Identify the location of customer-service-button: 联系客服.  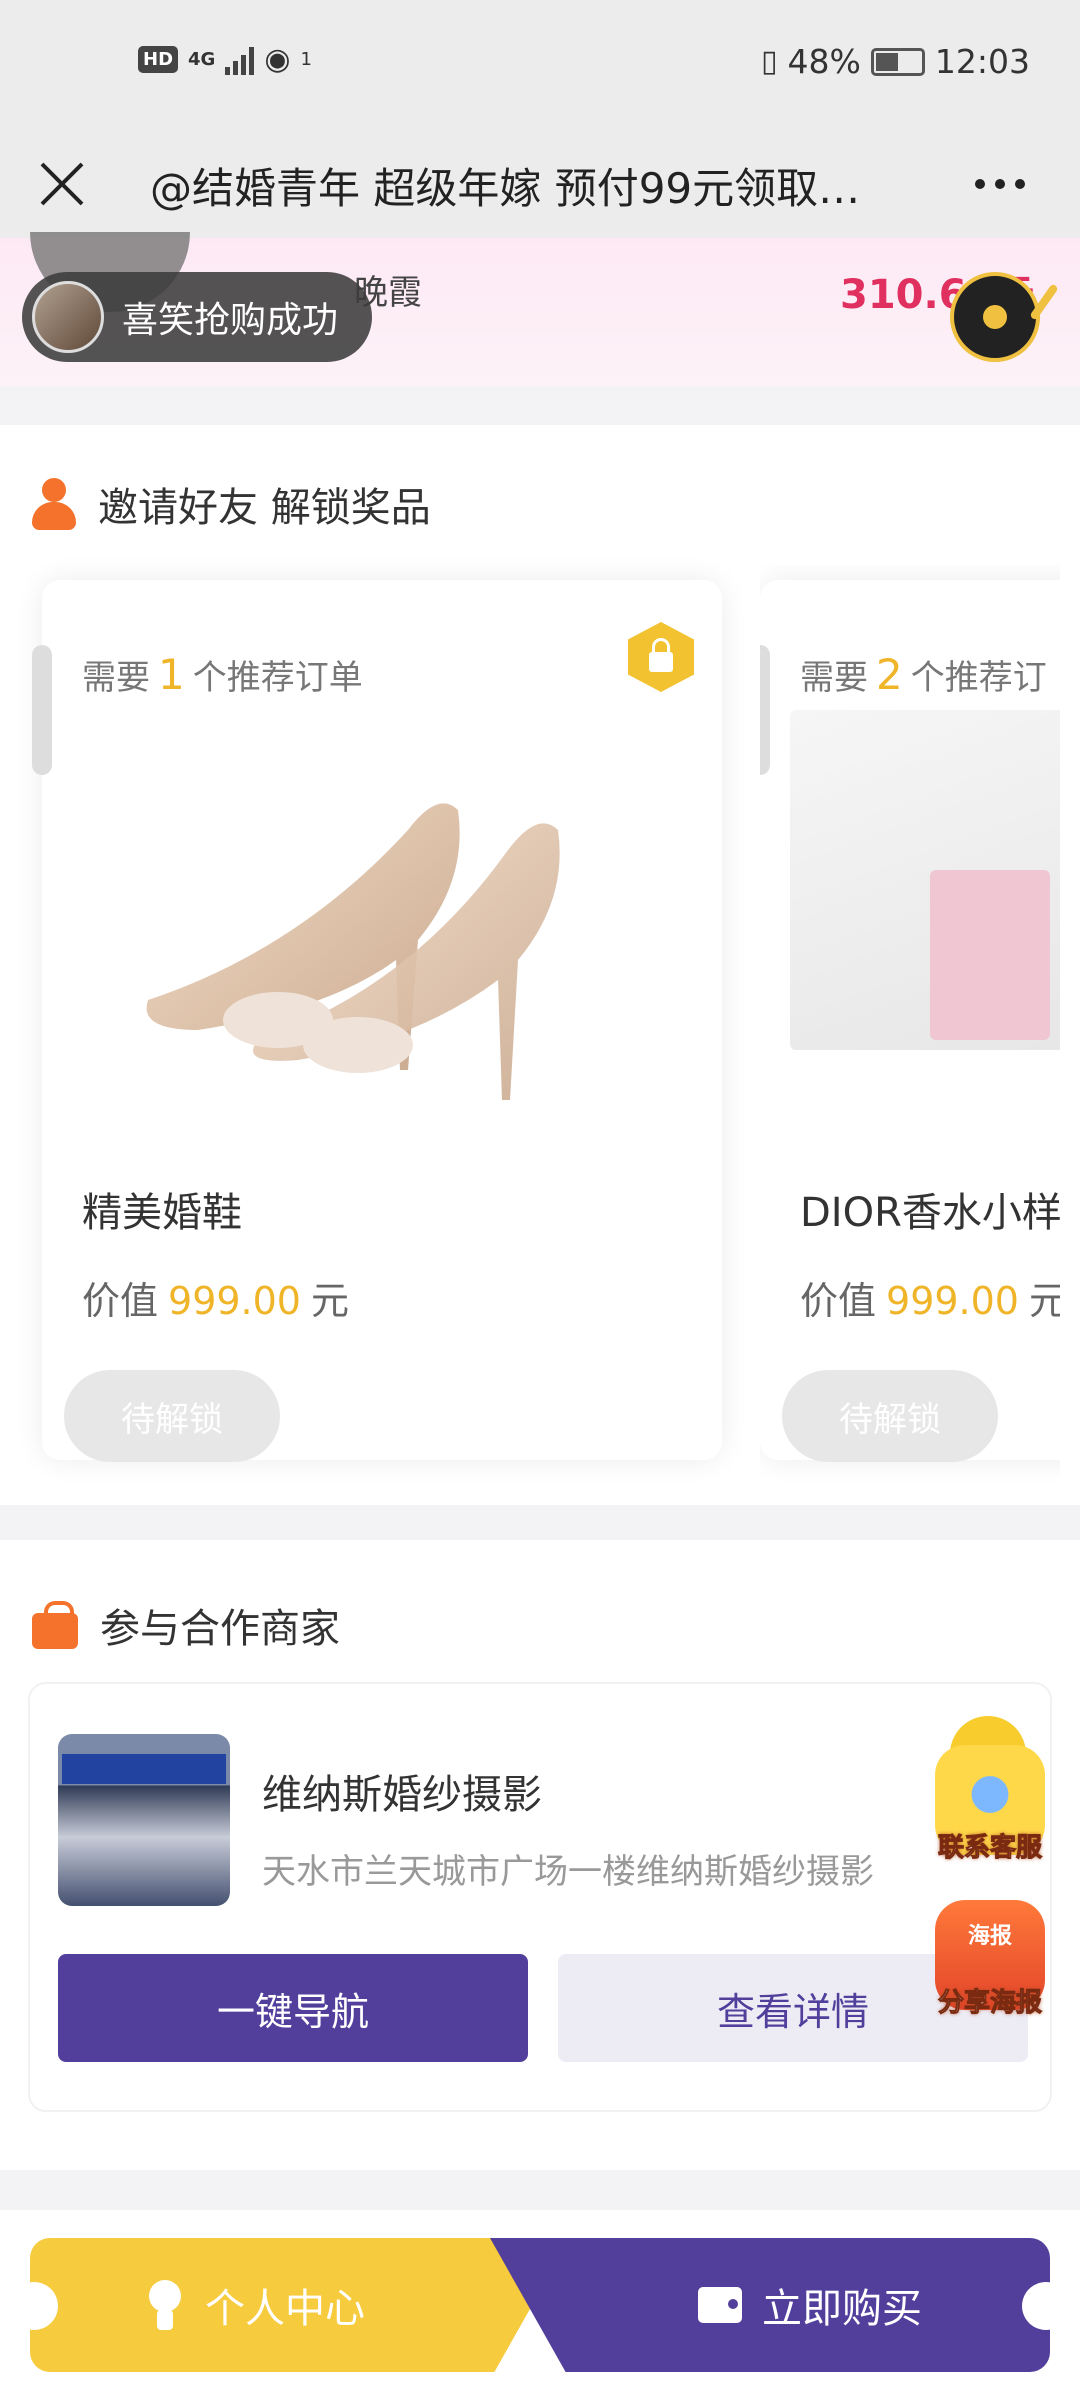
(990, 1804).